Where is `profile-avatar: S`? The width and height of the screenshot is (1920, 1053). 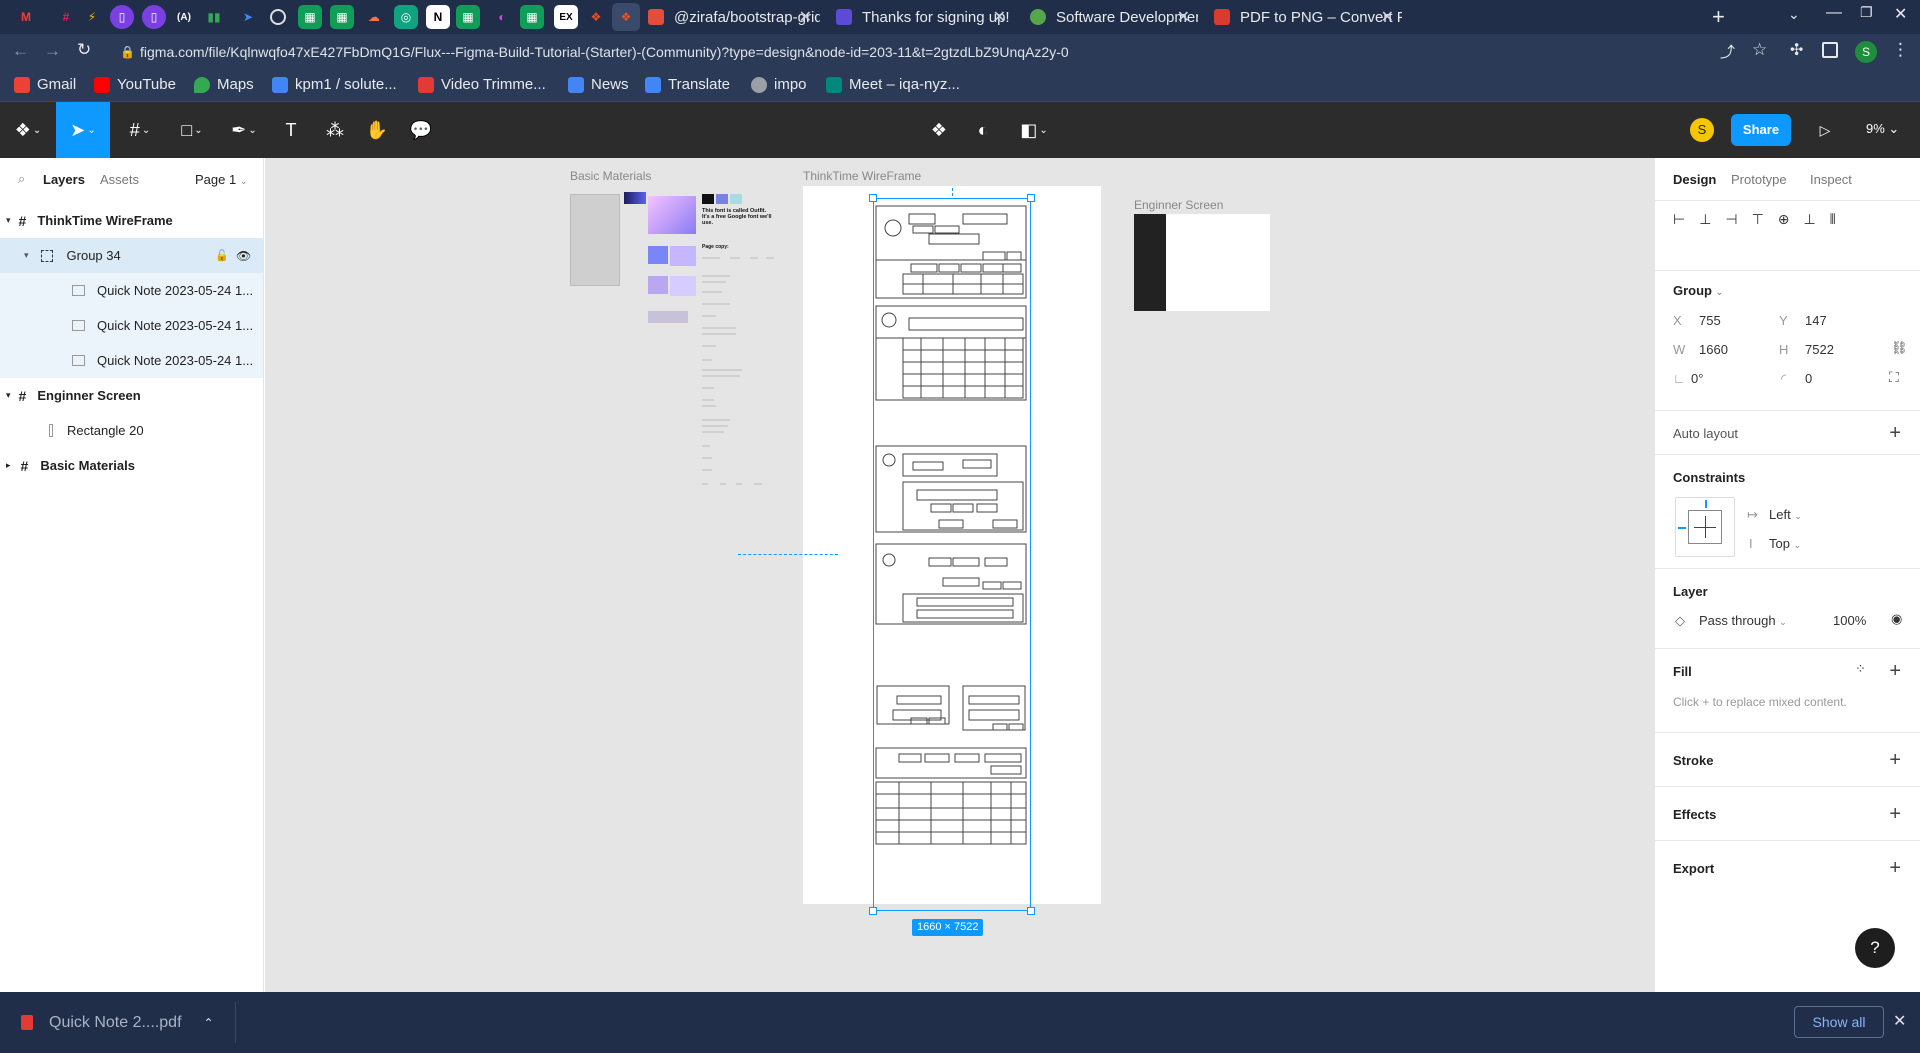 profile-avatar: S is located at coordinates (1866, 52).